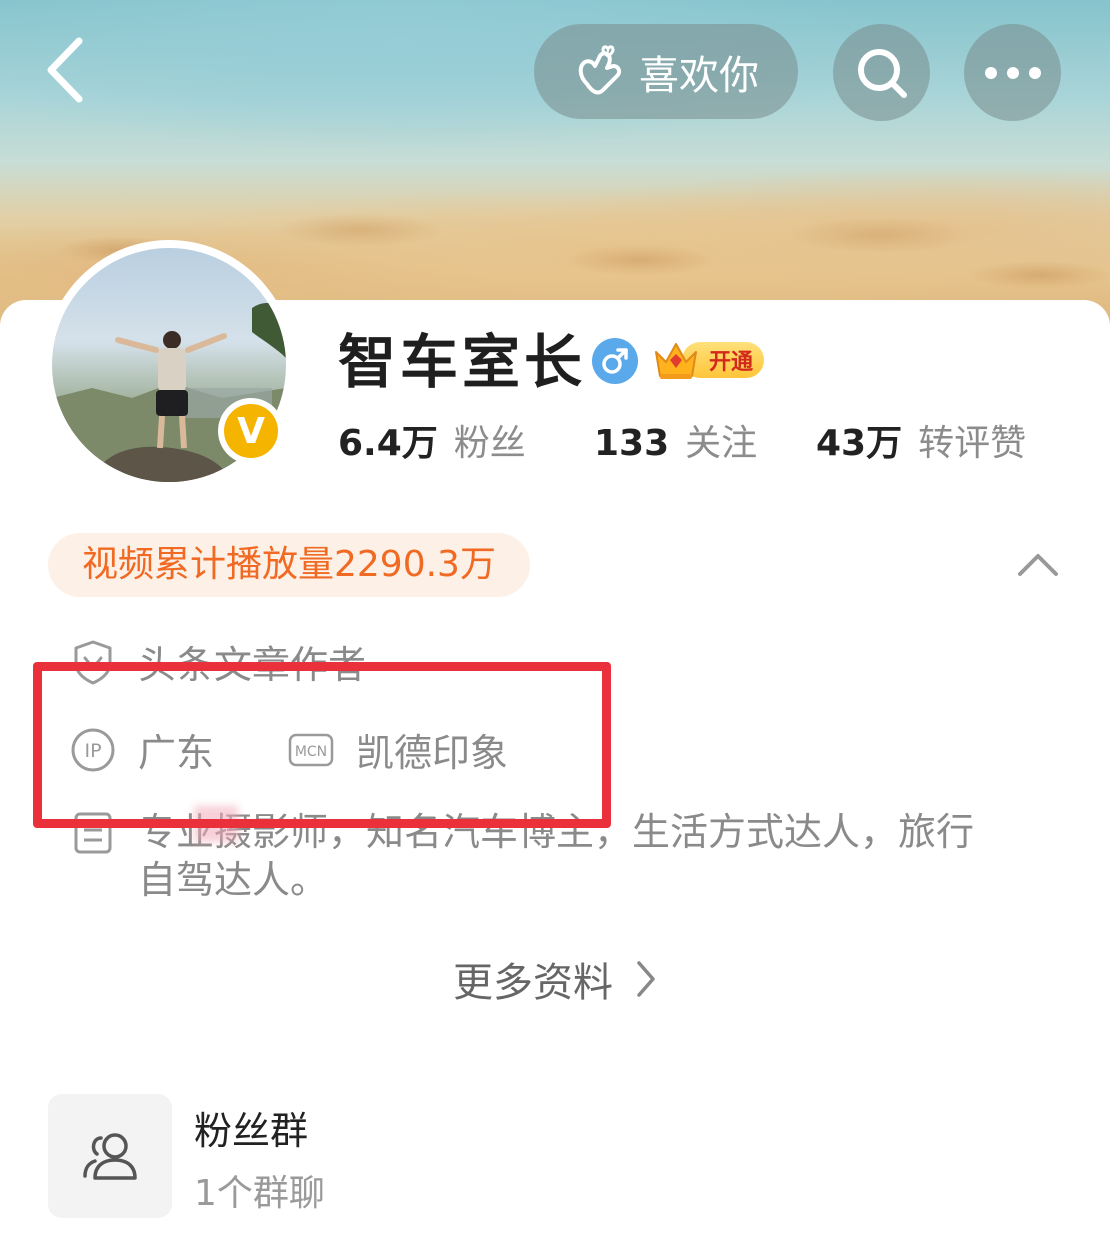 This screenshot has width=1110, height=1259. Describe the element at coordinates (600, 69) in the screenshot. I see `finger-heart-icon` at that location.